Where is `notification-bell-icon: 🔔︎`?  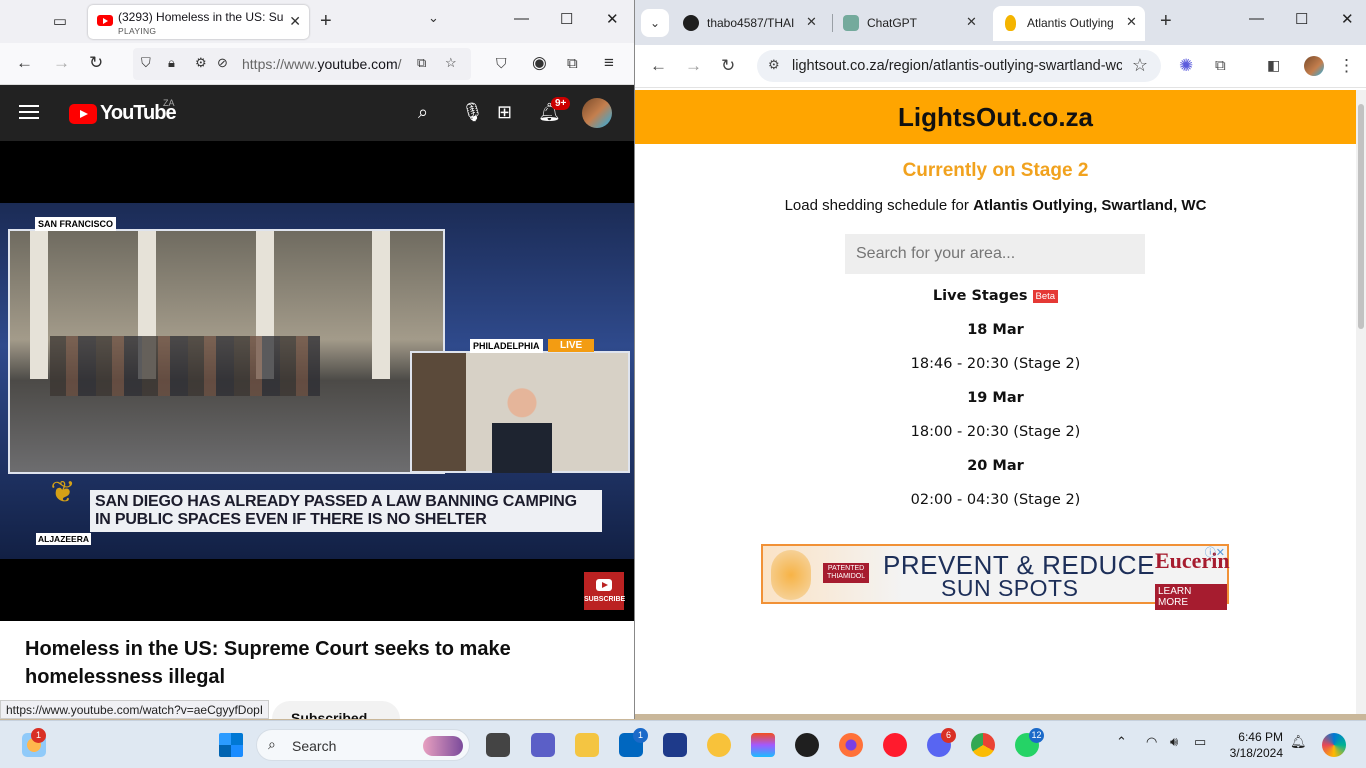 notification-bell-icon: 🔔︎ is located at coordinates (1298, 742).